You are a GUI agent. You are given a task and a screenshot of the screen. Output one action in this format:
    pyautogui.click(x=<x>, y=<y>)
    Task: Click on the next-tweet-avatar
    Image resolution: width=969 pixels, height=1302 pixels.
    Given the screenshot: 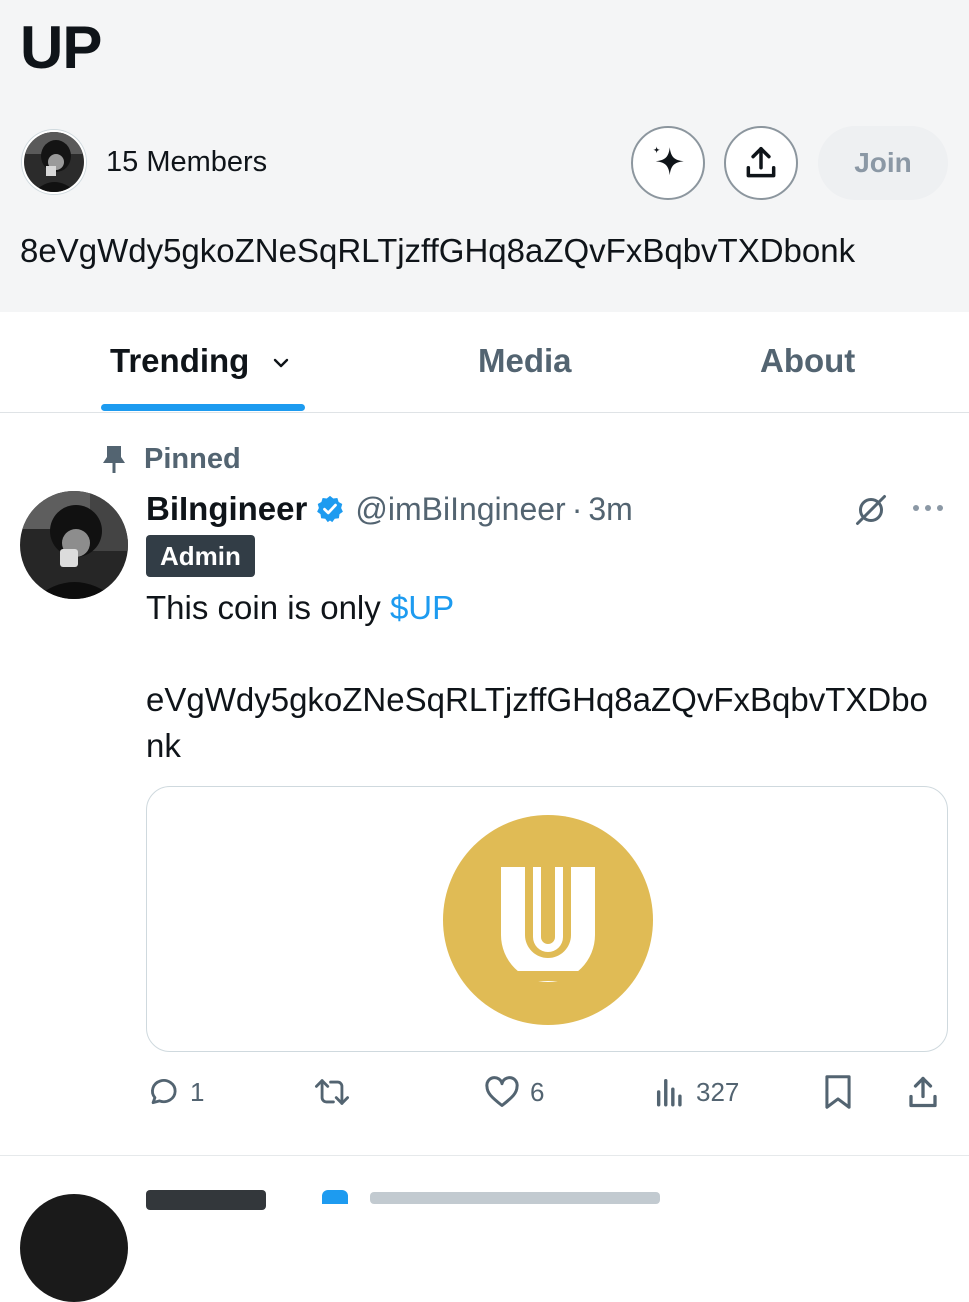 What is the action you would take?
    pyautogui.click(x=74, y=1248)
    